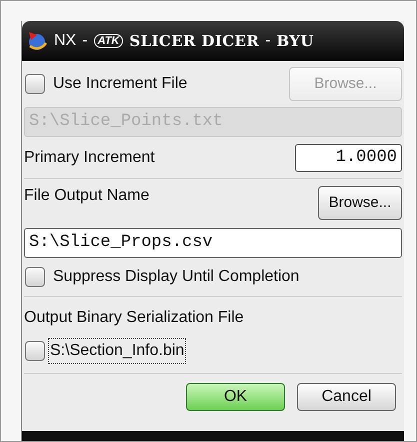 The width and height of the screenshot is (417, 442). I want to click on window-title: SLICER DICER, so click(194, 41).